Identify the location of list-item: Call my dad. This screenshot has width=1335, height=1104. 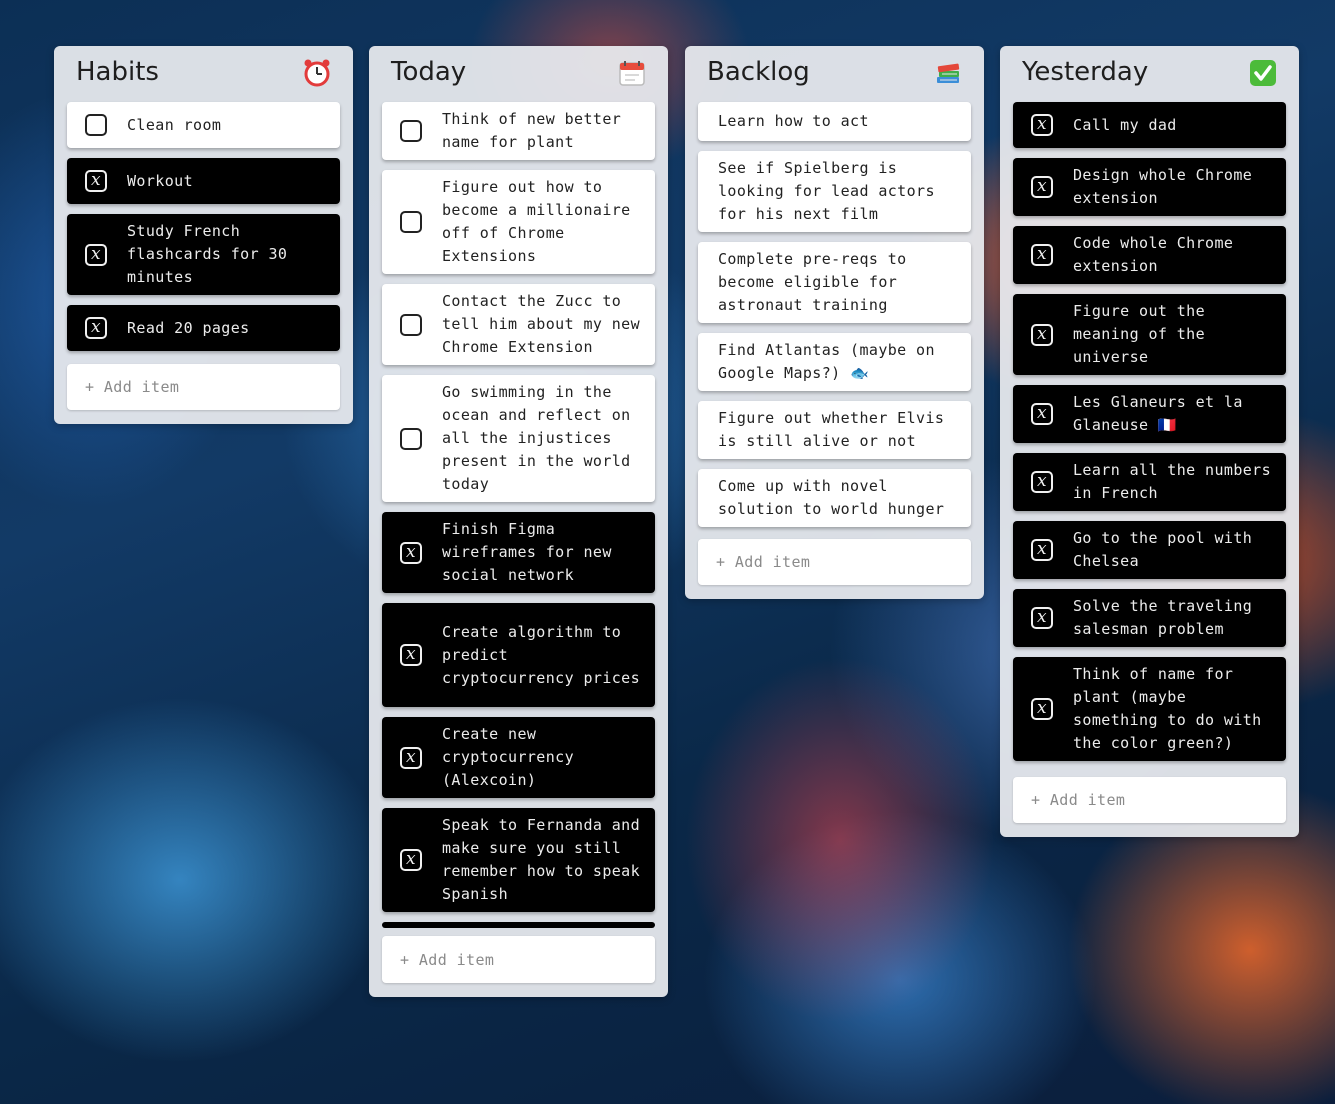
(1149, 125).